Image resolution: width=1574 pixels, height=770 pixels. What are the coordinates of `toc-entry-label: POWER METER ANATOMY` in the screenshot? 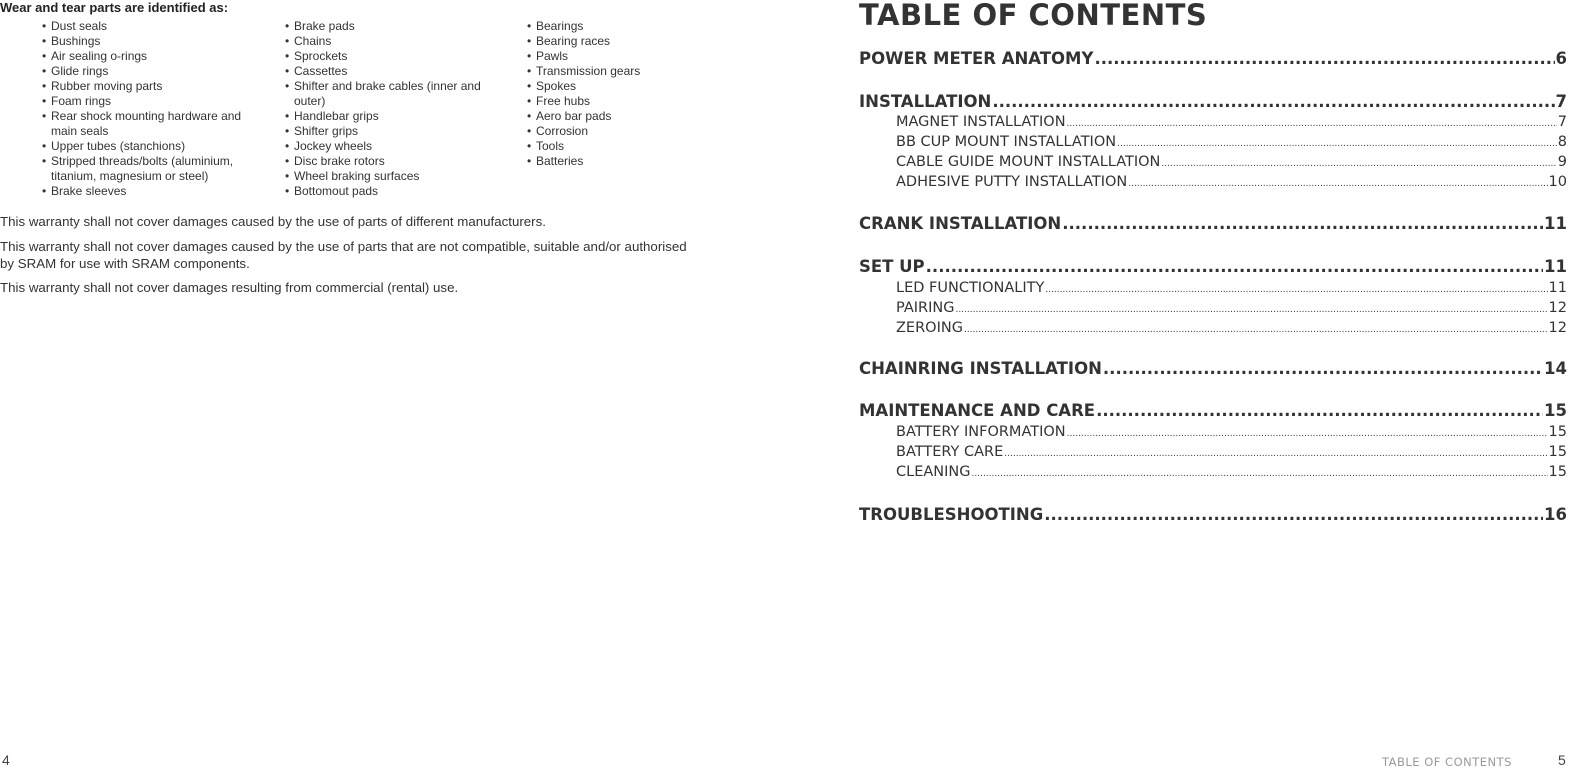 It's located at (976, 58).